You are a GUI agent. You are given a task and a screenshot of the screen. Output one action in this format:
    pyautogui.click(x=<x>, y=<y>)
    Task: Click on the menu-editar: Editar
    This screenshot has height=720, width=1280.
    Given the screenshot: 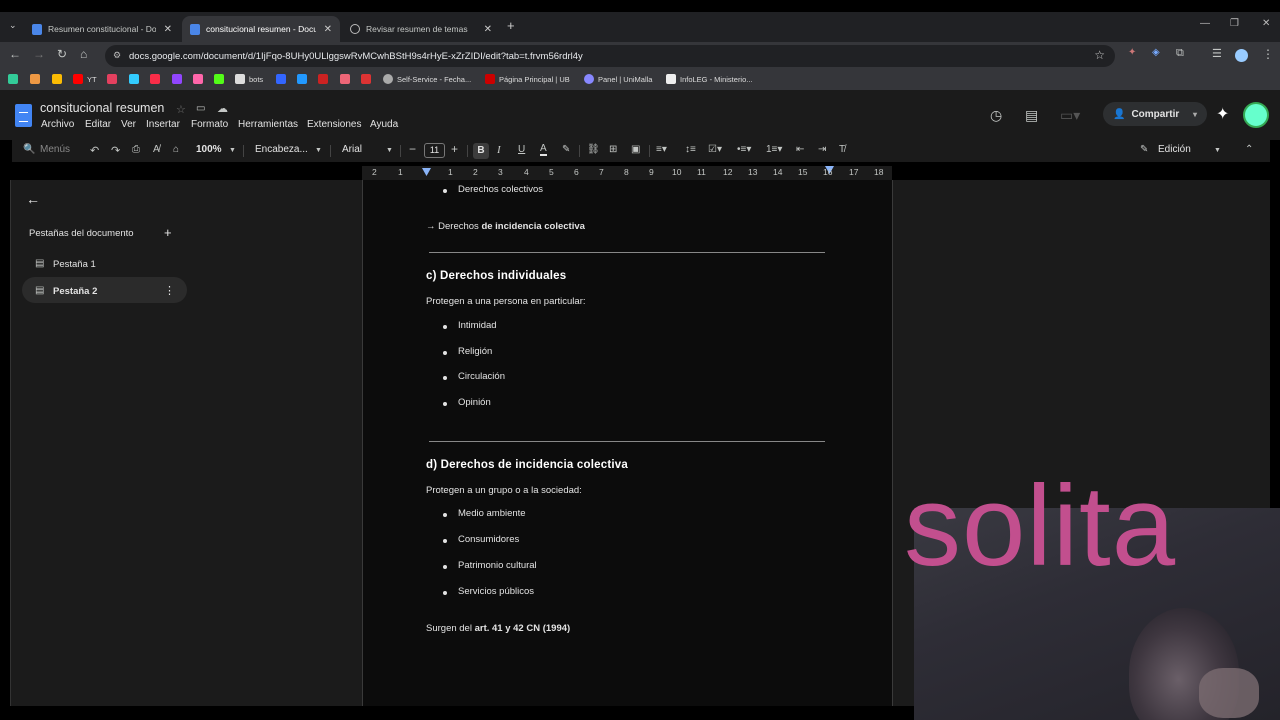 What is the action you would take?
    pyautogui.click(x=98, y=124)
    